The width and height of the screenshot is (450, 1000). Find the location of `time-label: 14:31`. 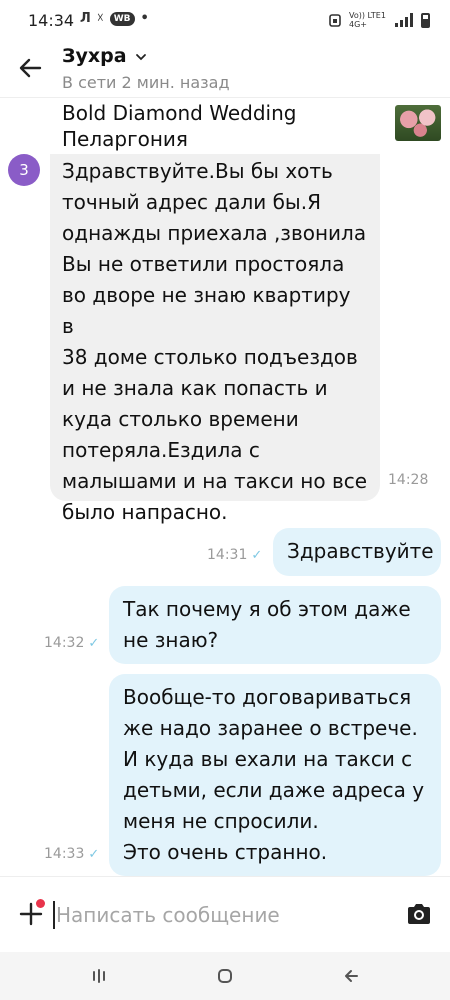

time-label: 14:31 is located at coordinates (227, 555).